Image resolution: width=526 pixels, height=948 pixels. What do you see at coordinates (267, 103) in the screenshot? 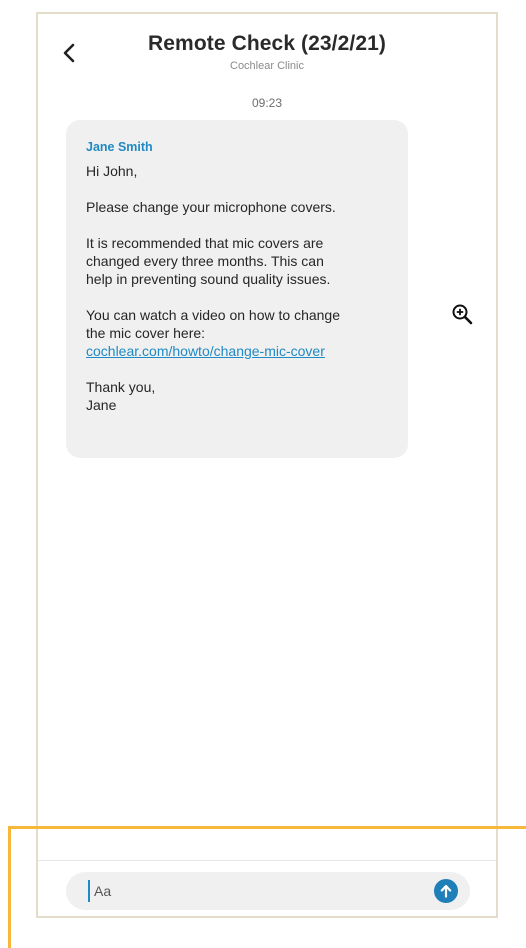
I see `message-timestamp: 09:23` at bounding box center [267, 103].